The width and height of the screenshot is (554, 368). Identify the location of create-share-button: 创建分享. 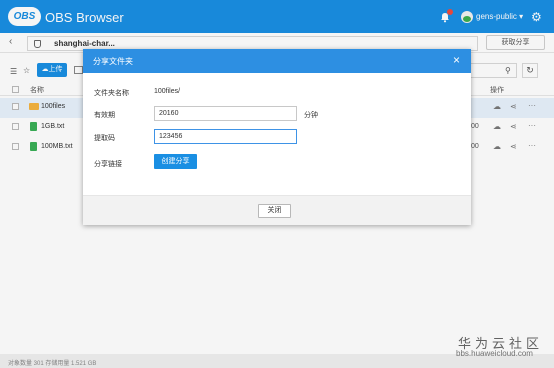
(175, 161).